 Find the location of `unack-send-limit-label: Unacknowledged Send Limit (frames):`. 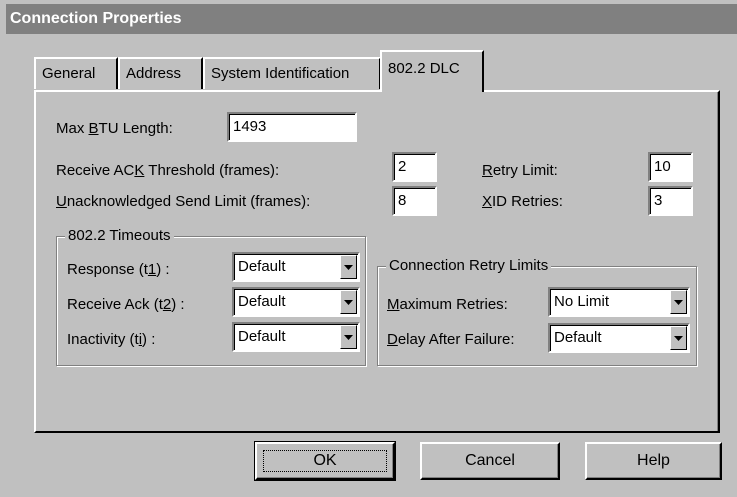

unack-send-limit-label: Unacknowledged Send Limit (frames): is located at coordinates (183, 202).